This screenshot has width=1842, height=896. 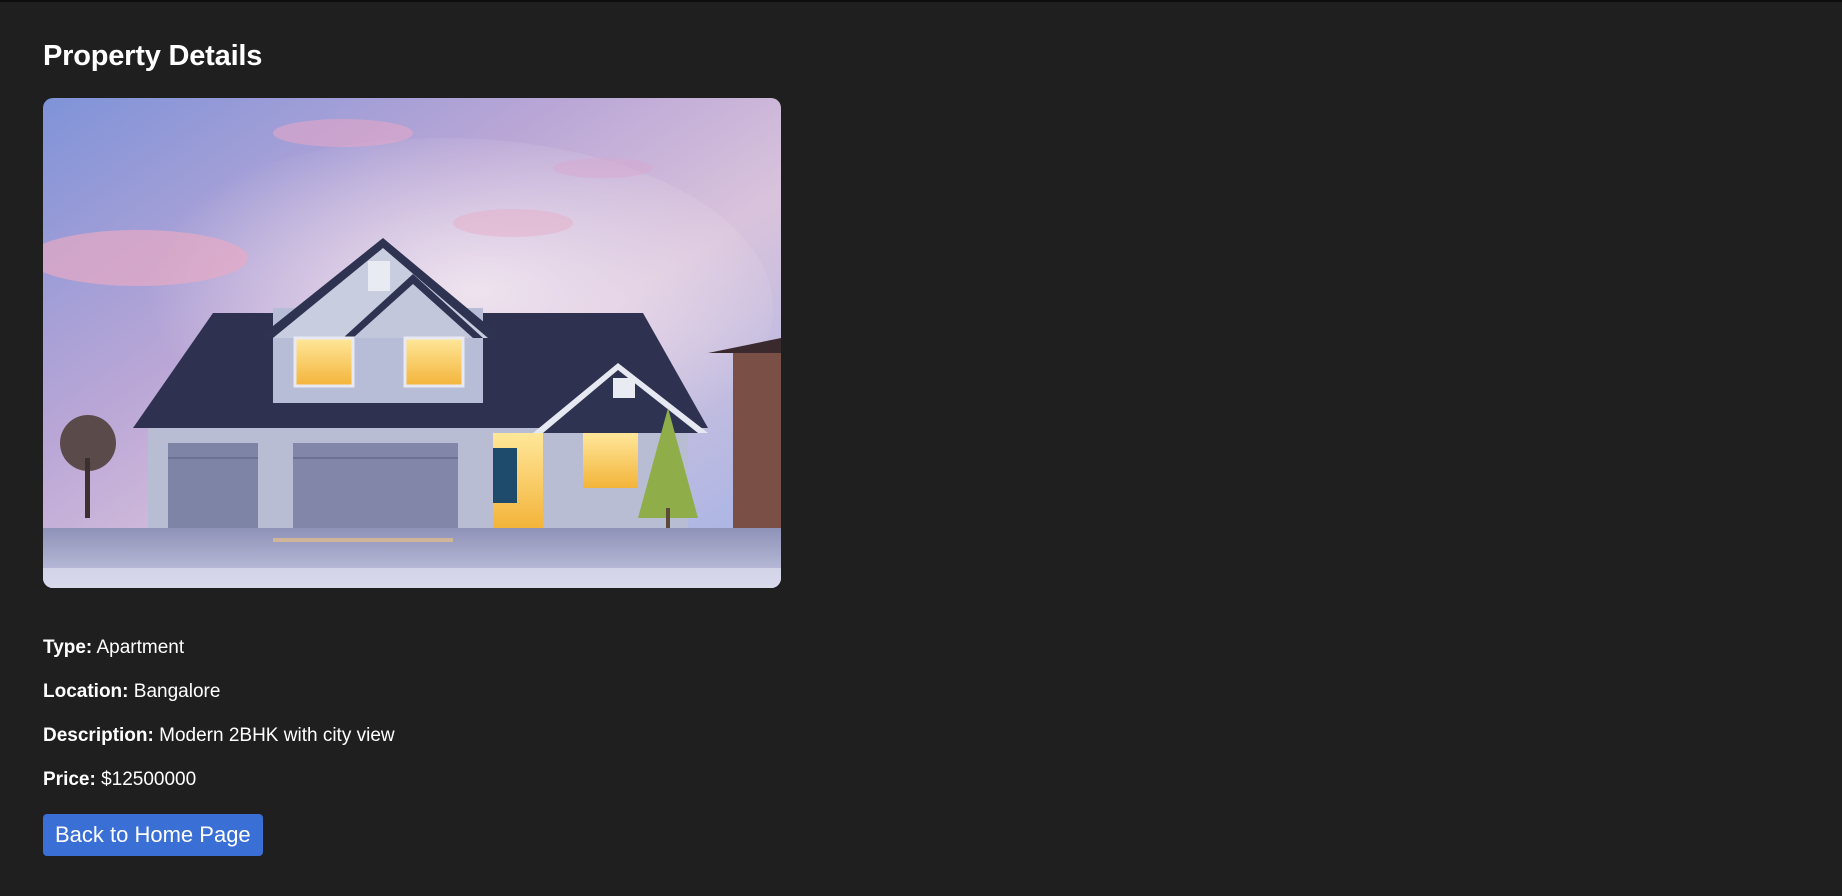 I want to click on detail-description: Description: Modern 2BHK with city view, so click(x=393, y=736).